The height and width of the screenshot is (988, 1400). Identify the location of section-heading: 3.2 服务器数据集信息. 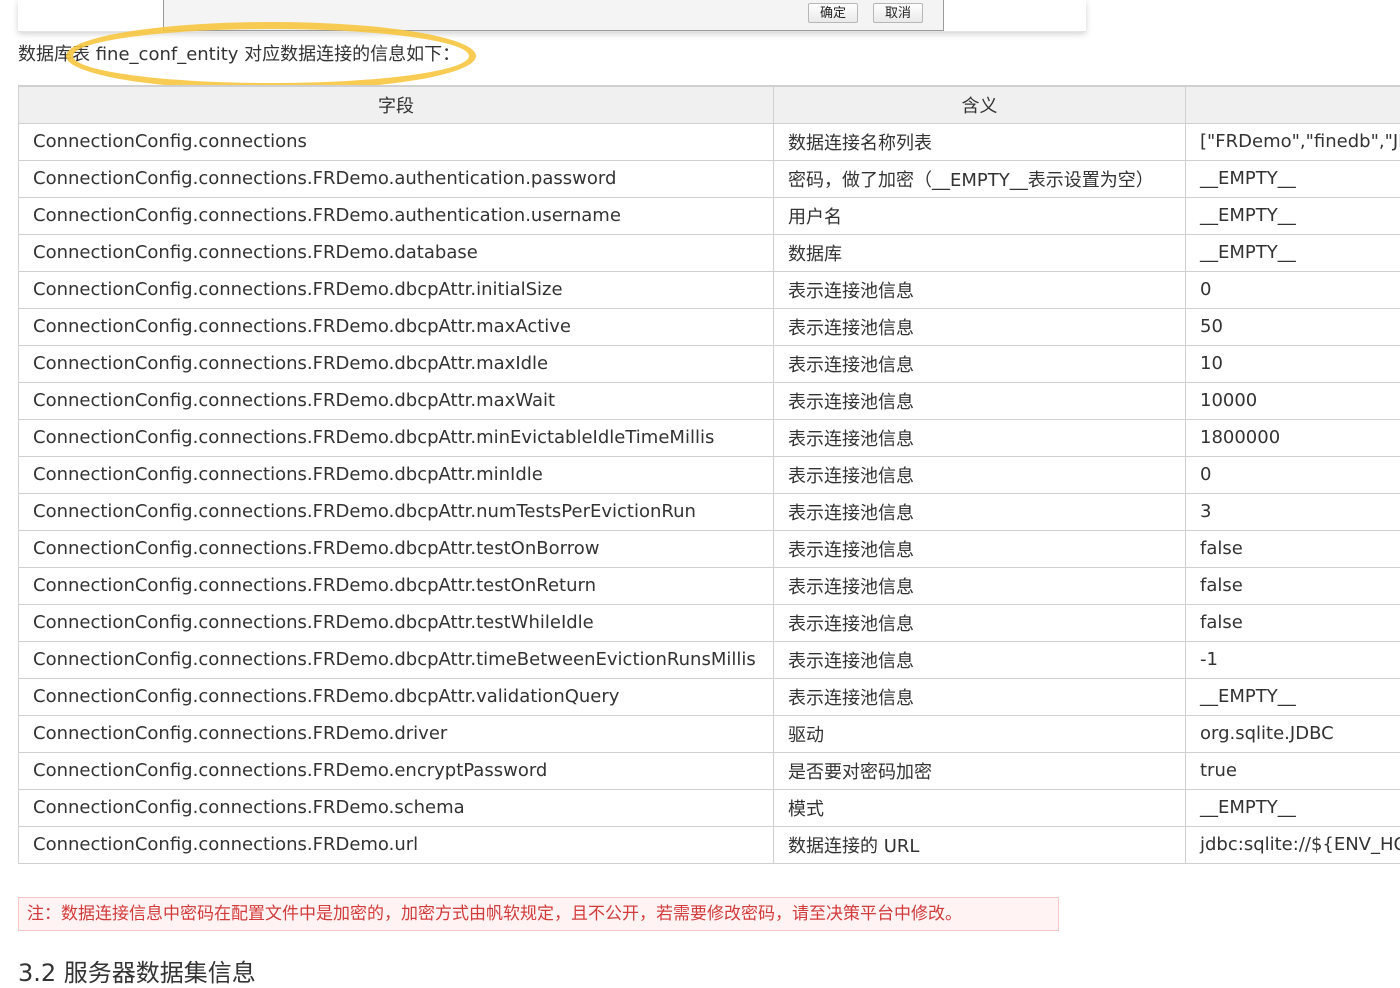
(137, 973).